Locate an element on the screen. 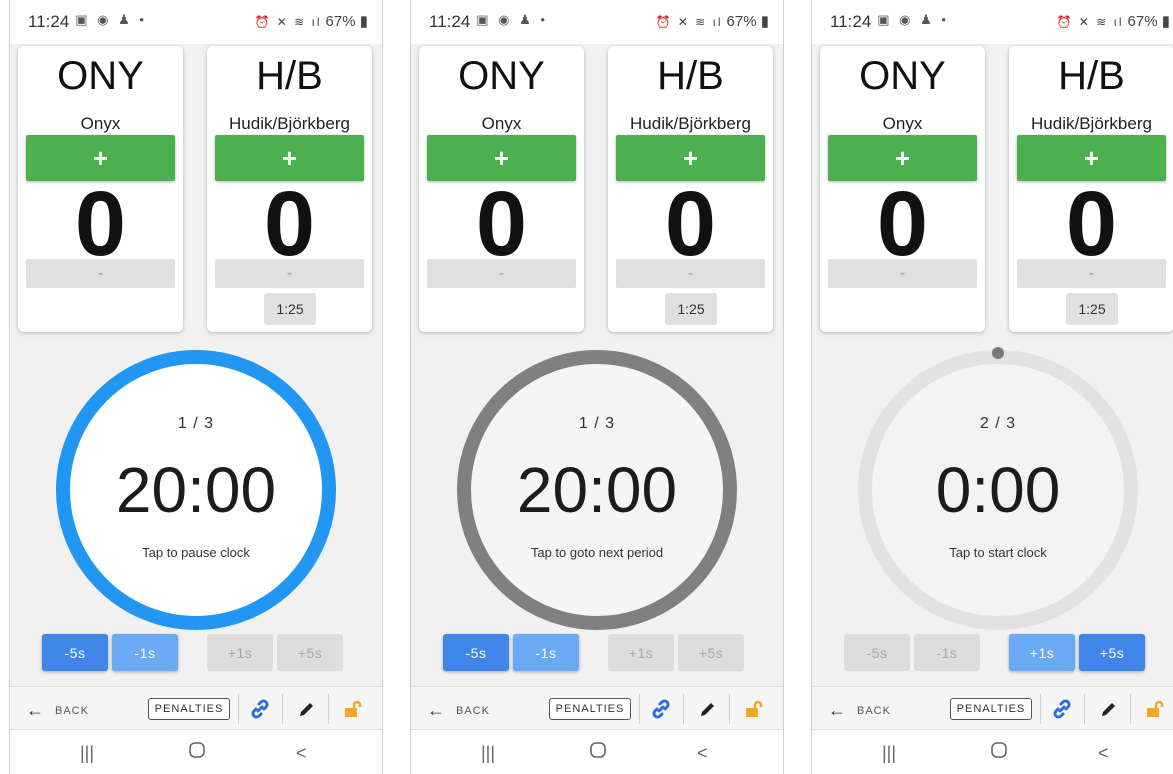  team-name: Hudik/Björkberg is located at coordinates (690, 123).